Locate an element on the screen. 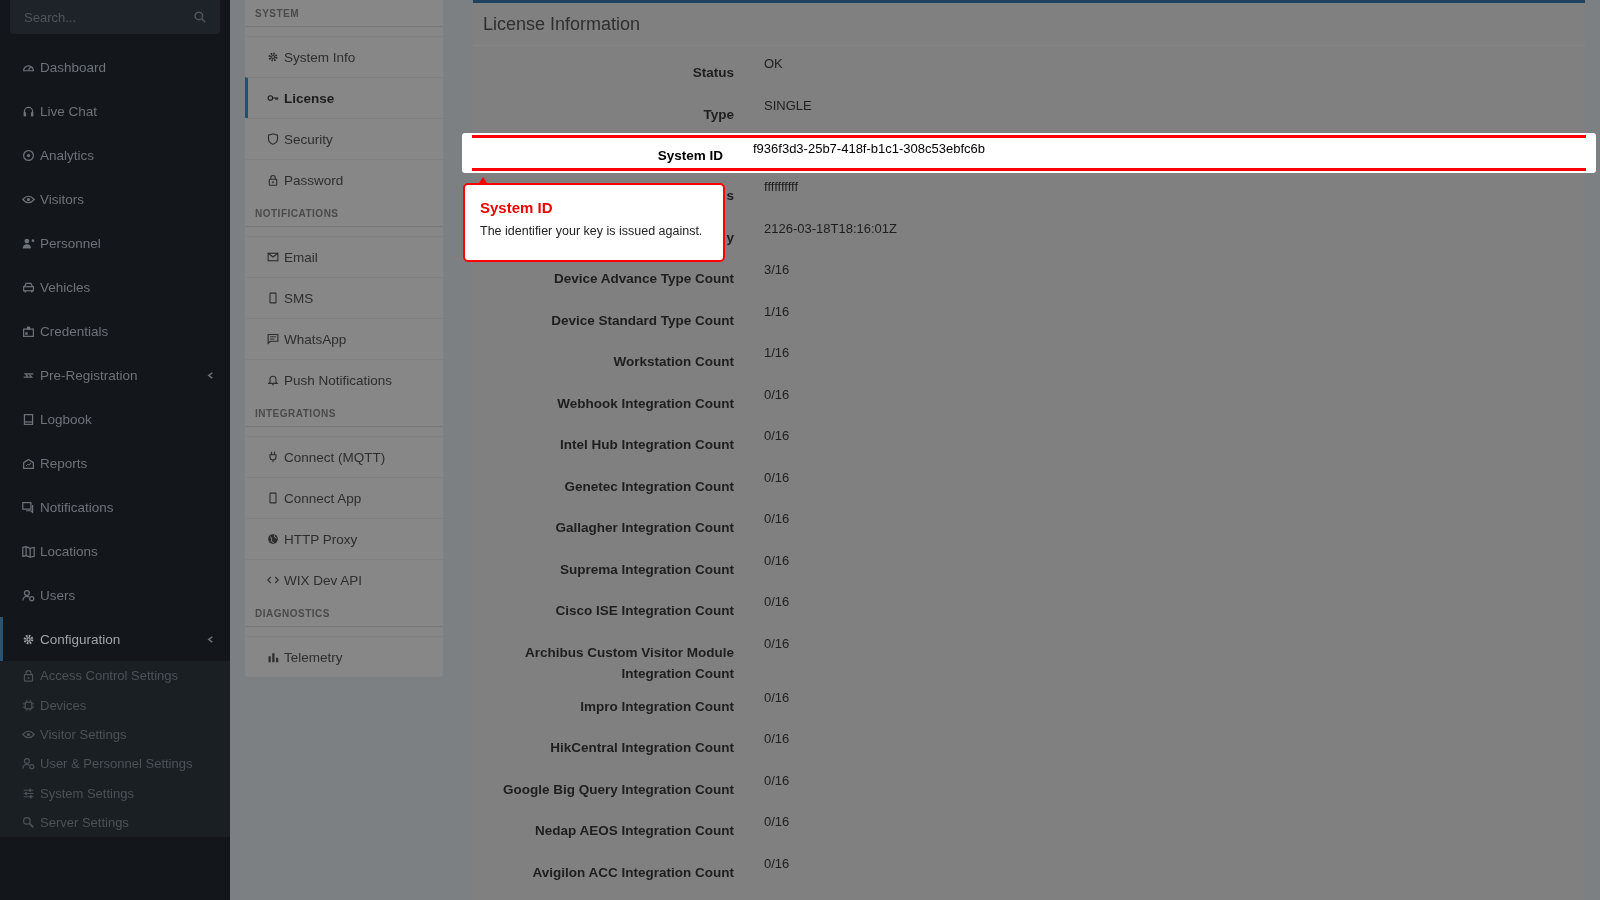  settings-nav-item: Security is located at coordinates (344, 138).